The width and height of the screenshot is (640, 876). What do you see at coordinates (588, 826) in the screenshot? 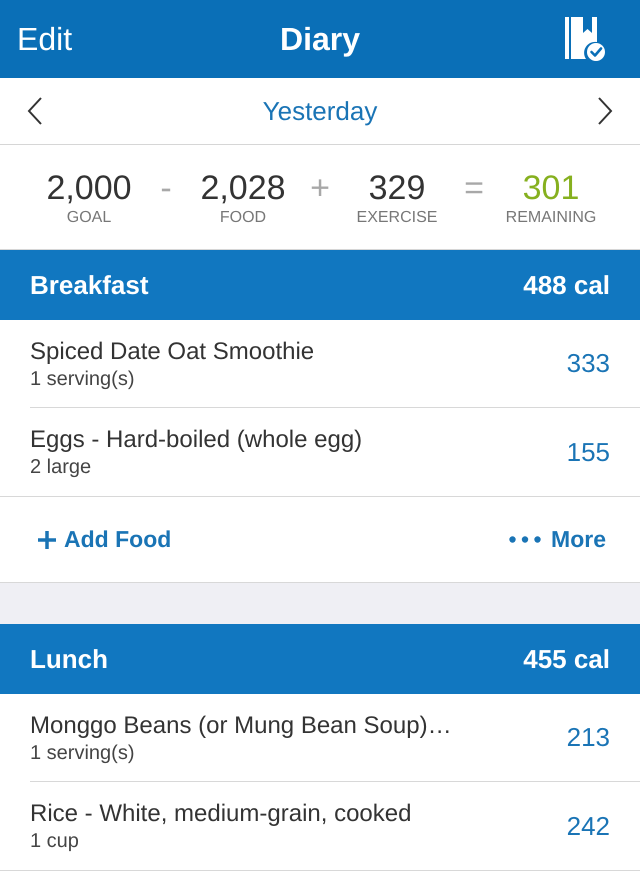
I see `calorie-count: 242` at bounding box center [588, 826].